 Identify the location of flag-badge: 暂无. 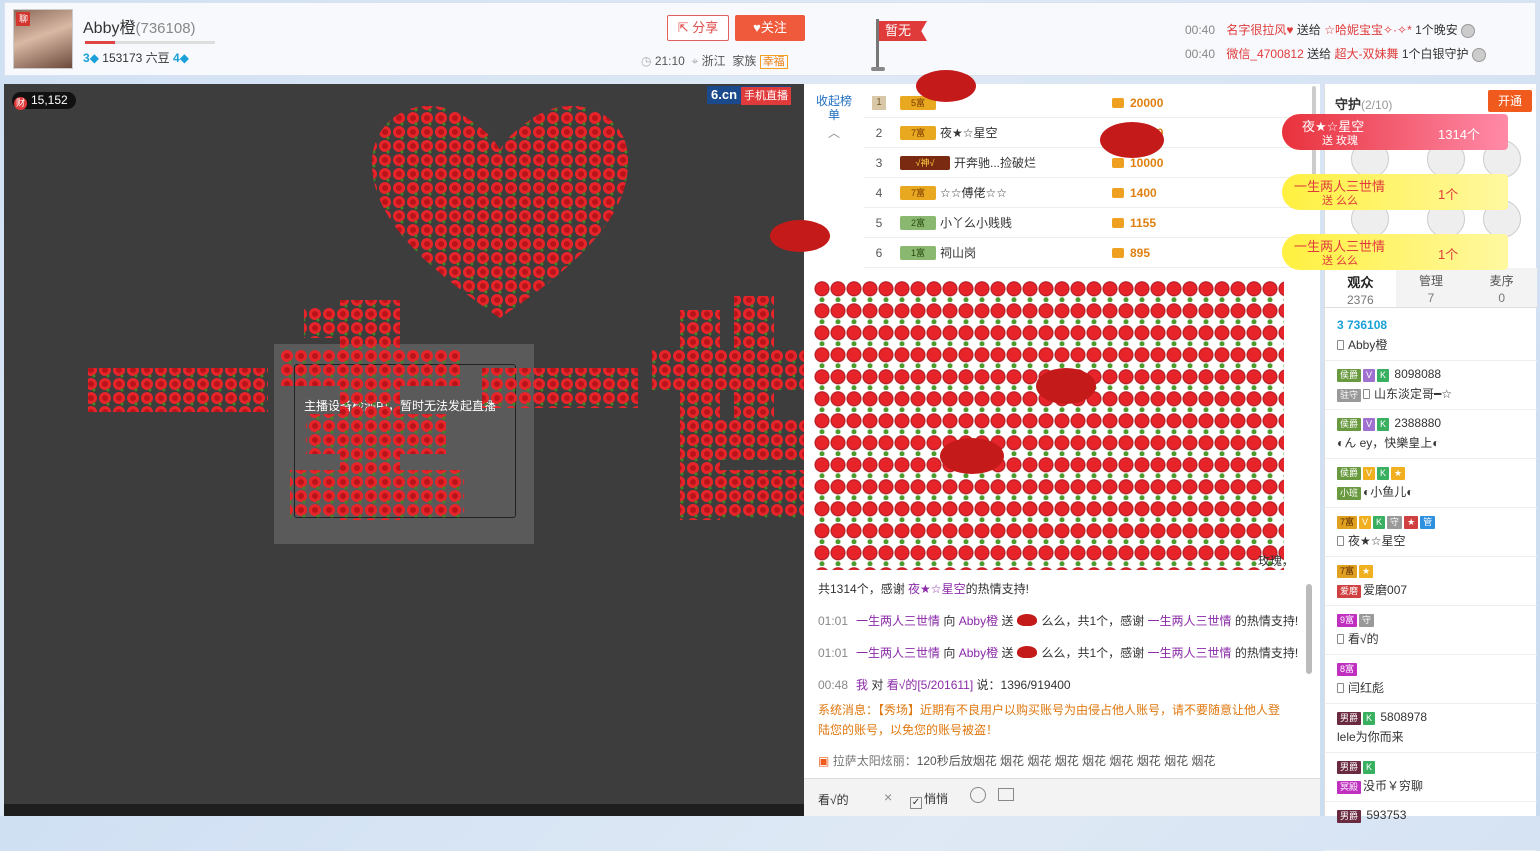
(903, 31).